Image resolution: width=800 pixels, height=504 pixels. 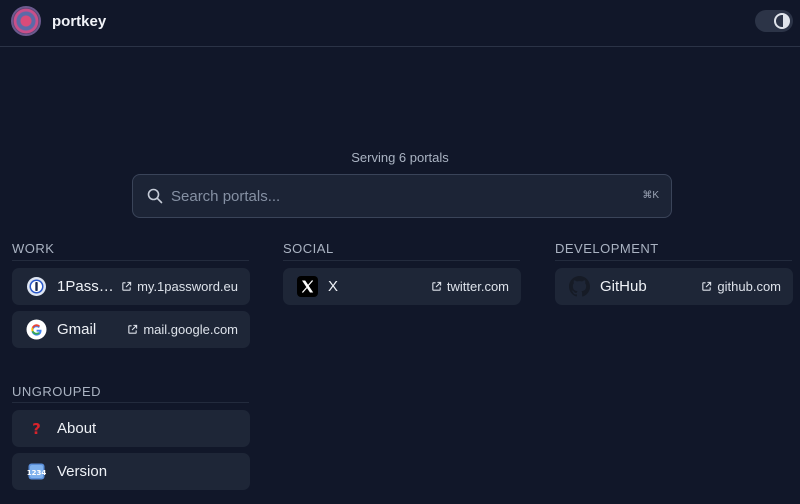 I want to click on portal-card-1password: 1Password my.1password.eu, so click(x=131, y=286).